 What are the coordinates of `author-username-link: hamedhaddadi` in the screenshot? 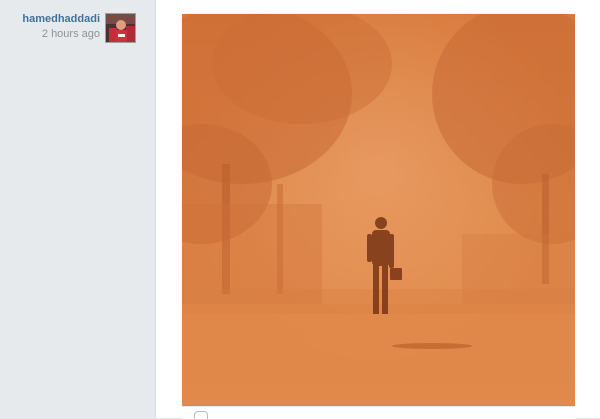 It's located at (50, 19).